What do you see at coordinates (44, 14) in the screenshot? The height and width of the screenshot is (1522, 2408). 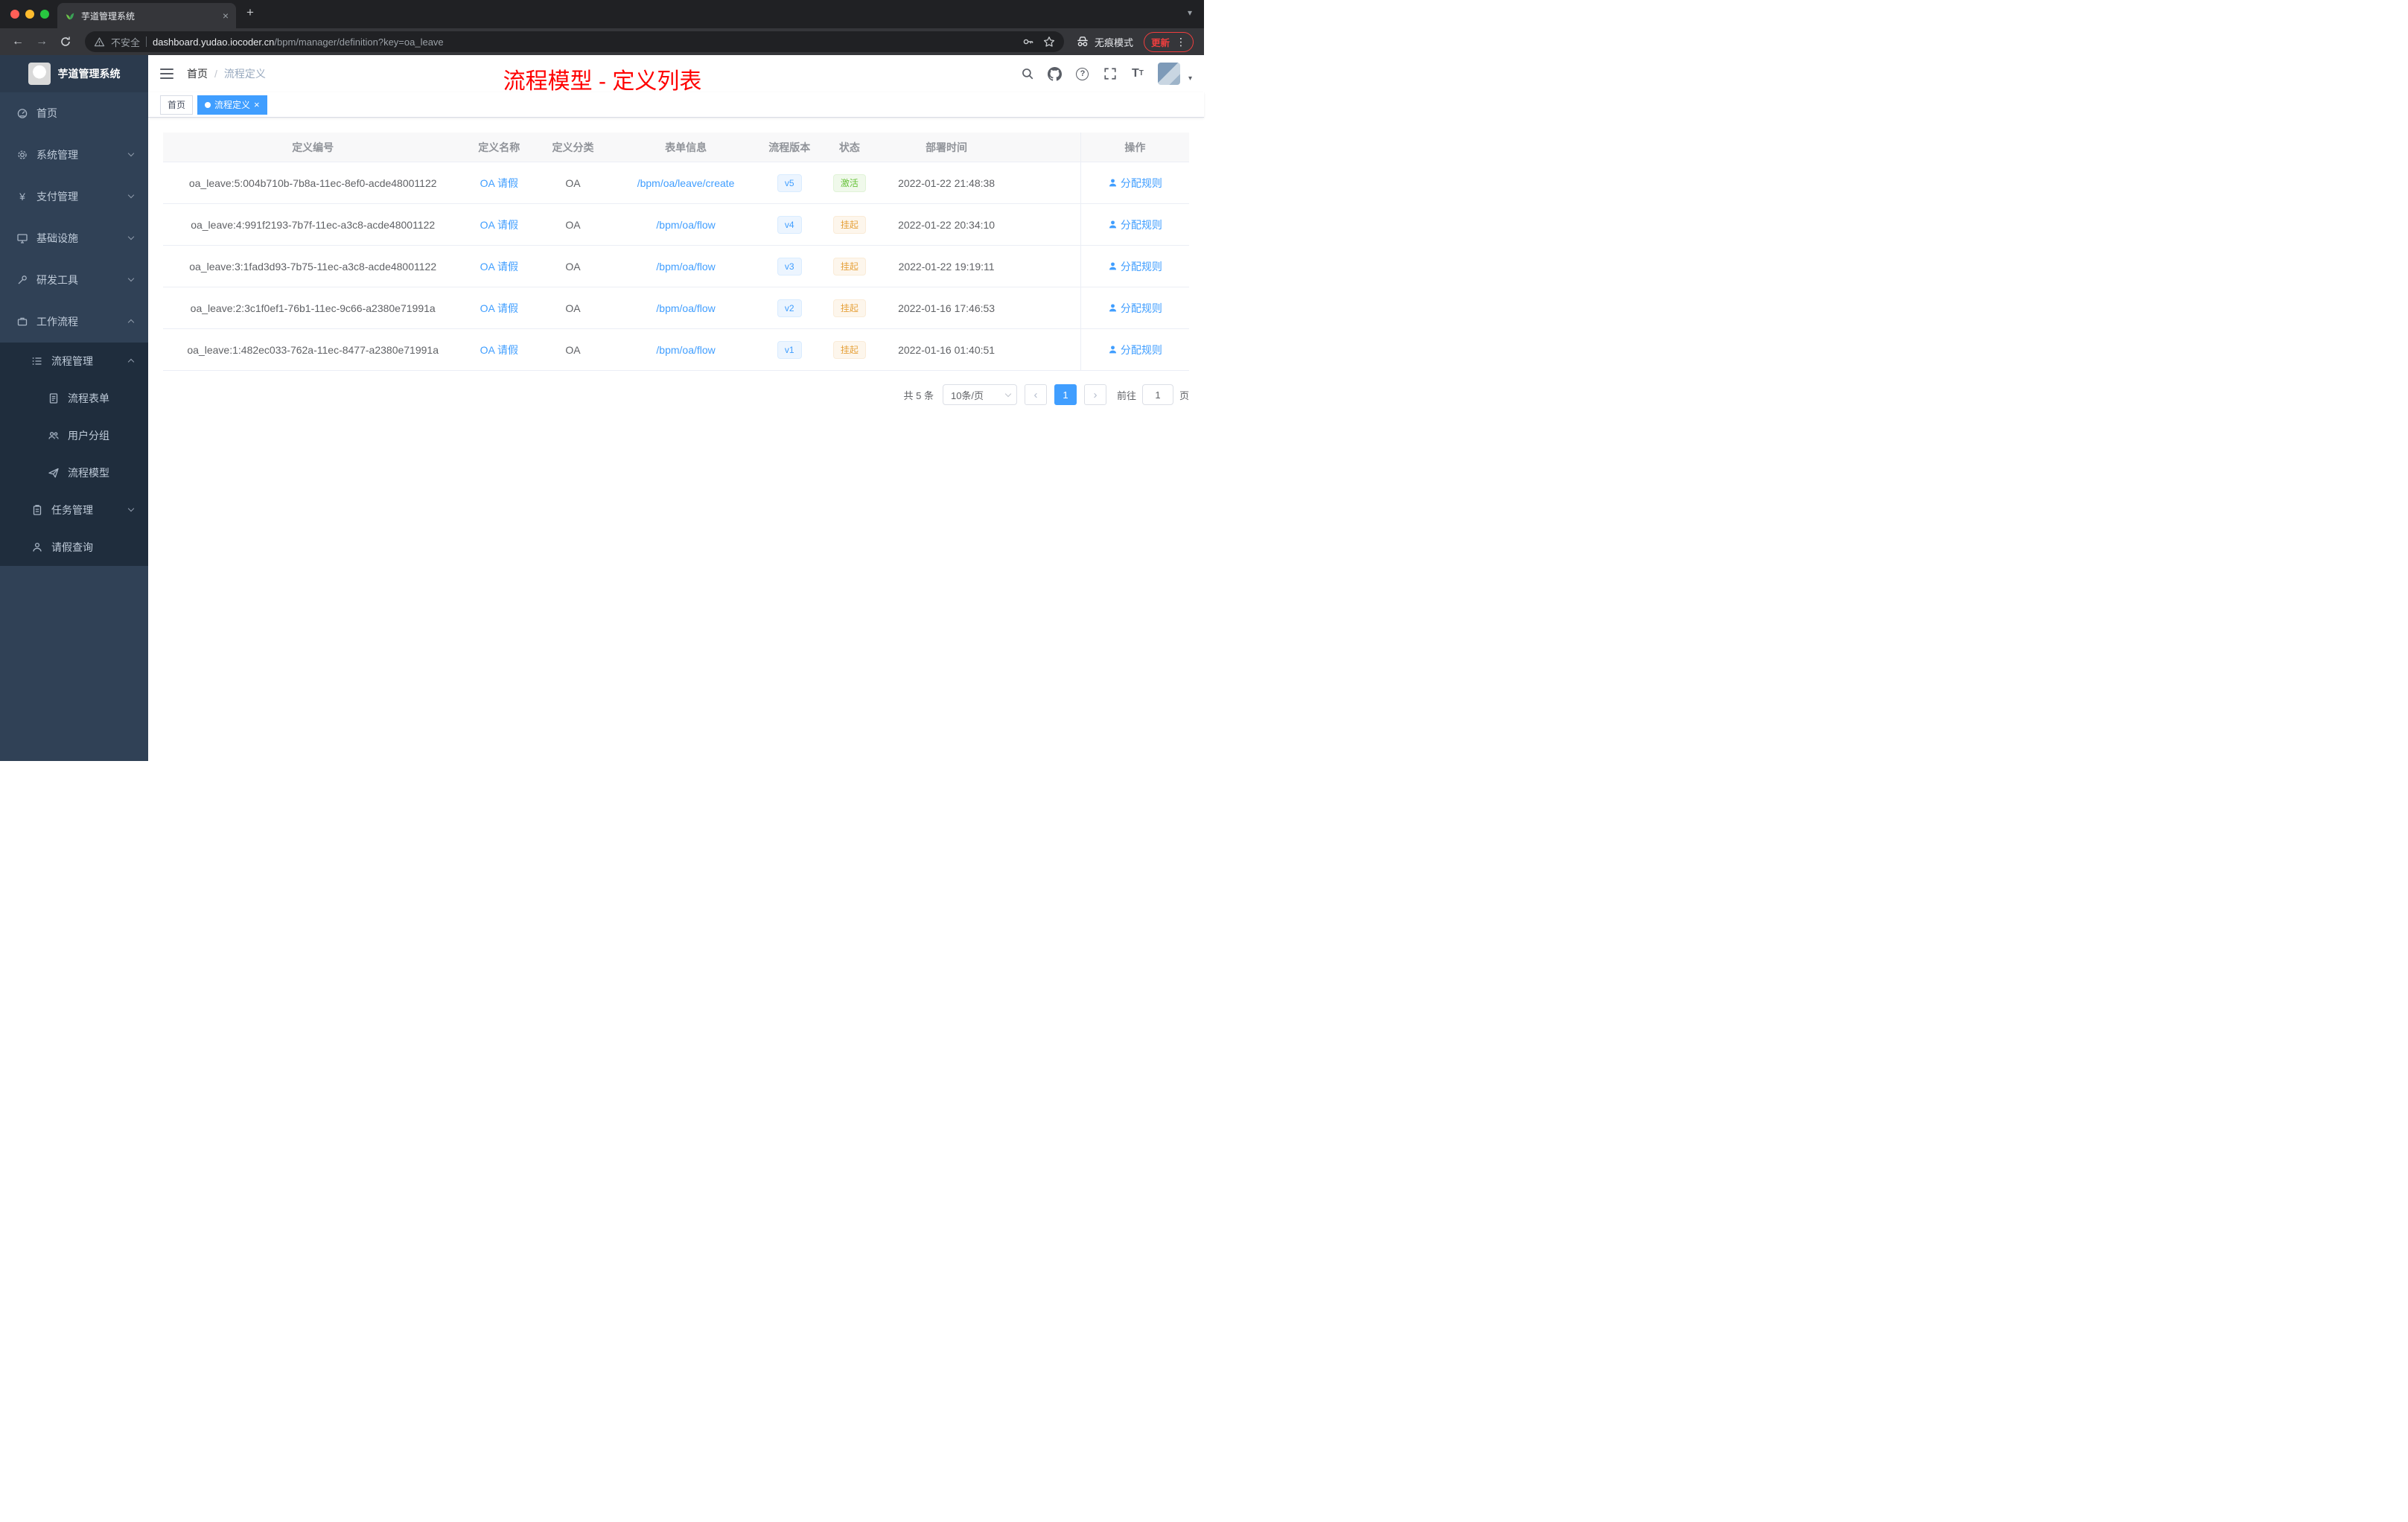 I see `maximize-window-button` at bounding box center [44, 14].